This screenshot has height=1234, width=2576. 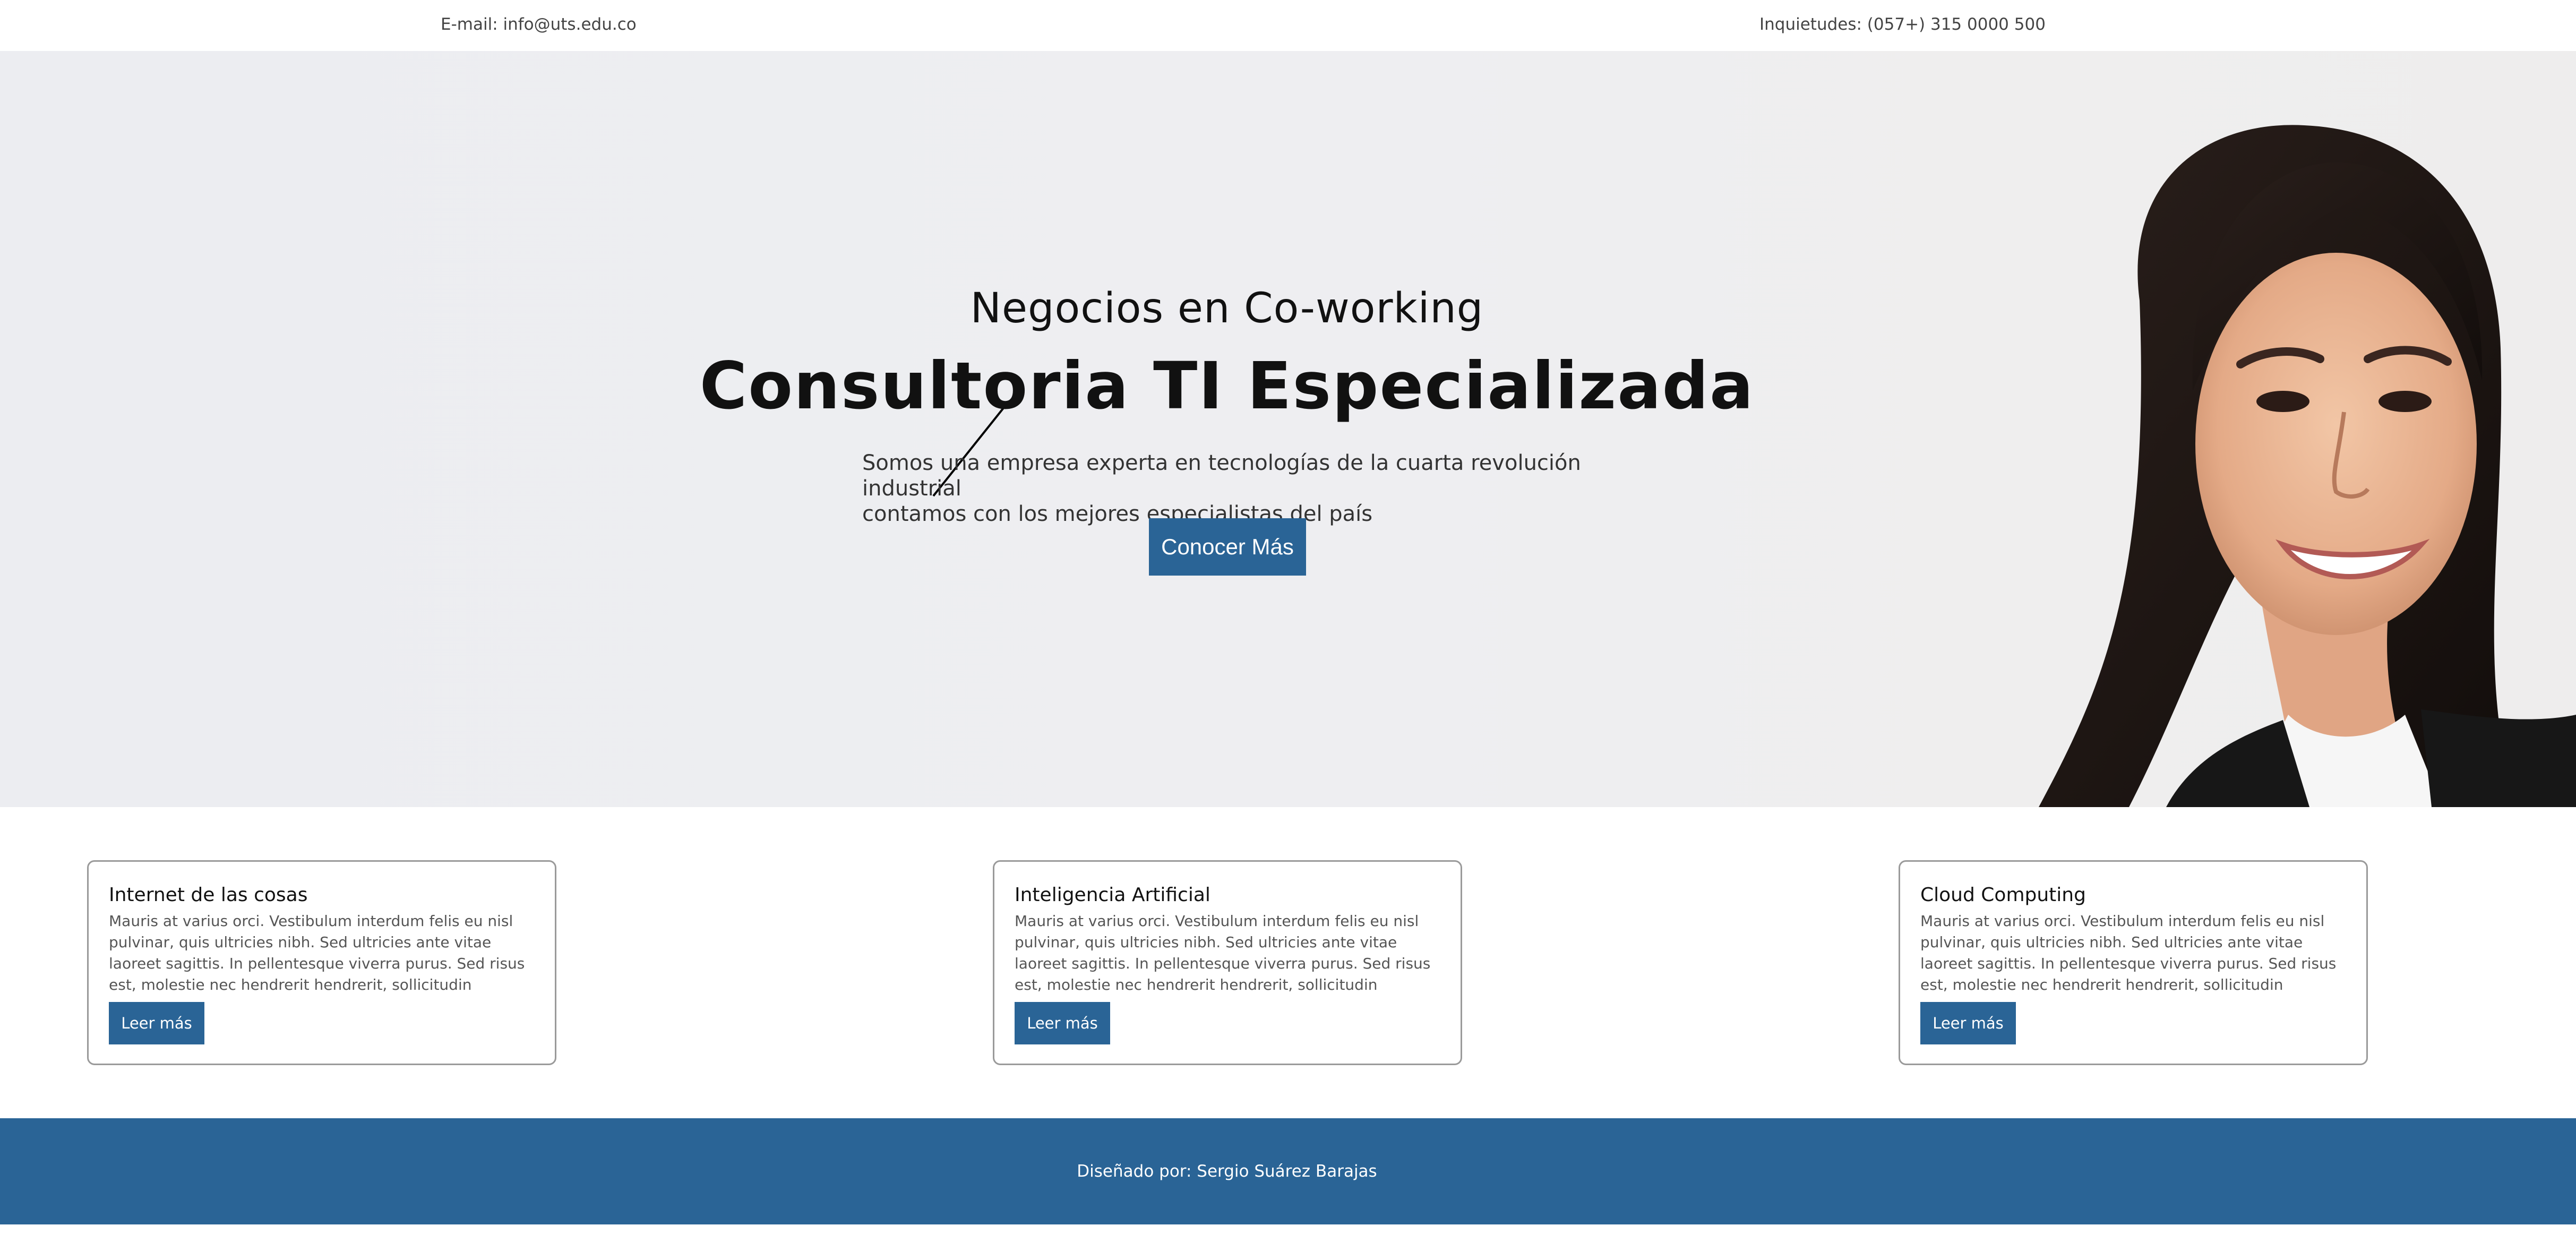 What do you see at coordinates (971, 448) in the screenshot?
I see `pointer-stroke-decoration` at bounding box center [971, 448].